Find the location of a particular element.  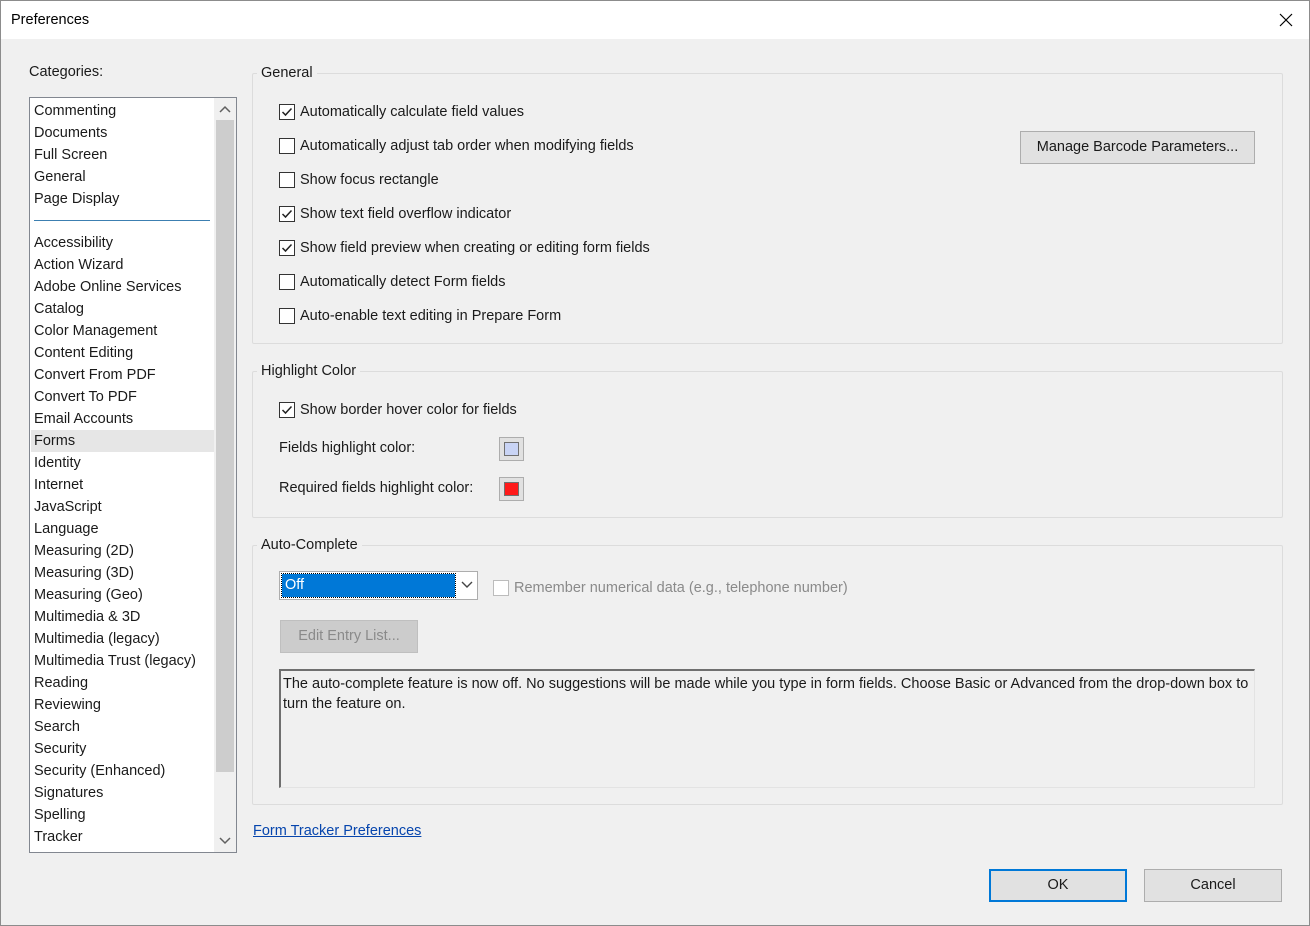

autocomplete-group-title: Auto-Complete is located at coordinates (309, 545).